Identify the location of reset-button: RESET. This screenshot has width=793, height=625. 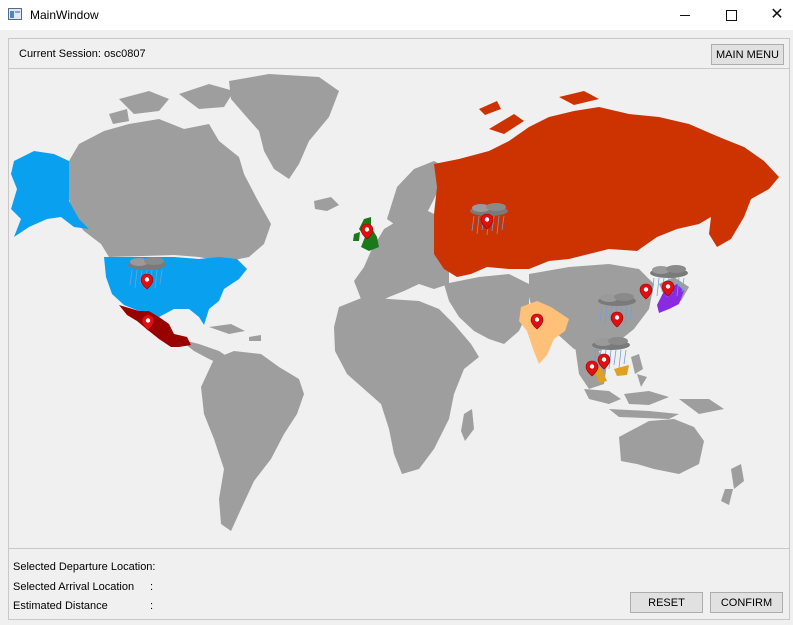
(666, 602).